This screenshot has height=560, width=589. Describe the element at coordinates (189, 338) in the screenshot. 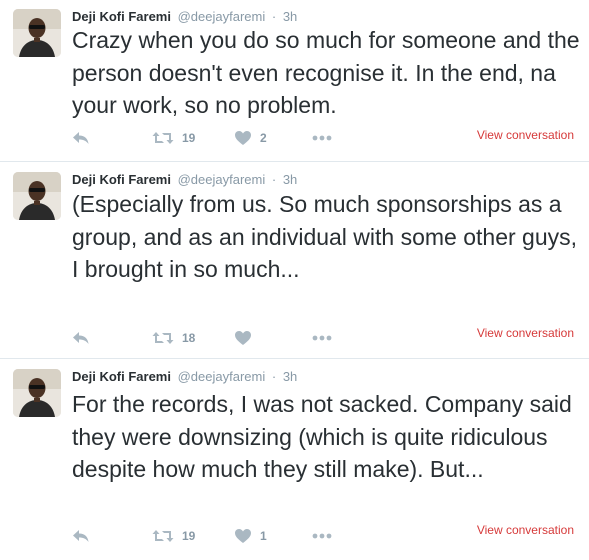

I see `retweet-count: 18` at that location.